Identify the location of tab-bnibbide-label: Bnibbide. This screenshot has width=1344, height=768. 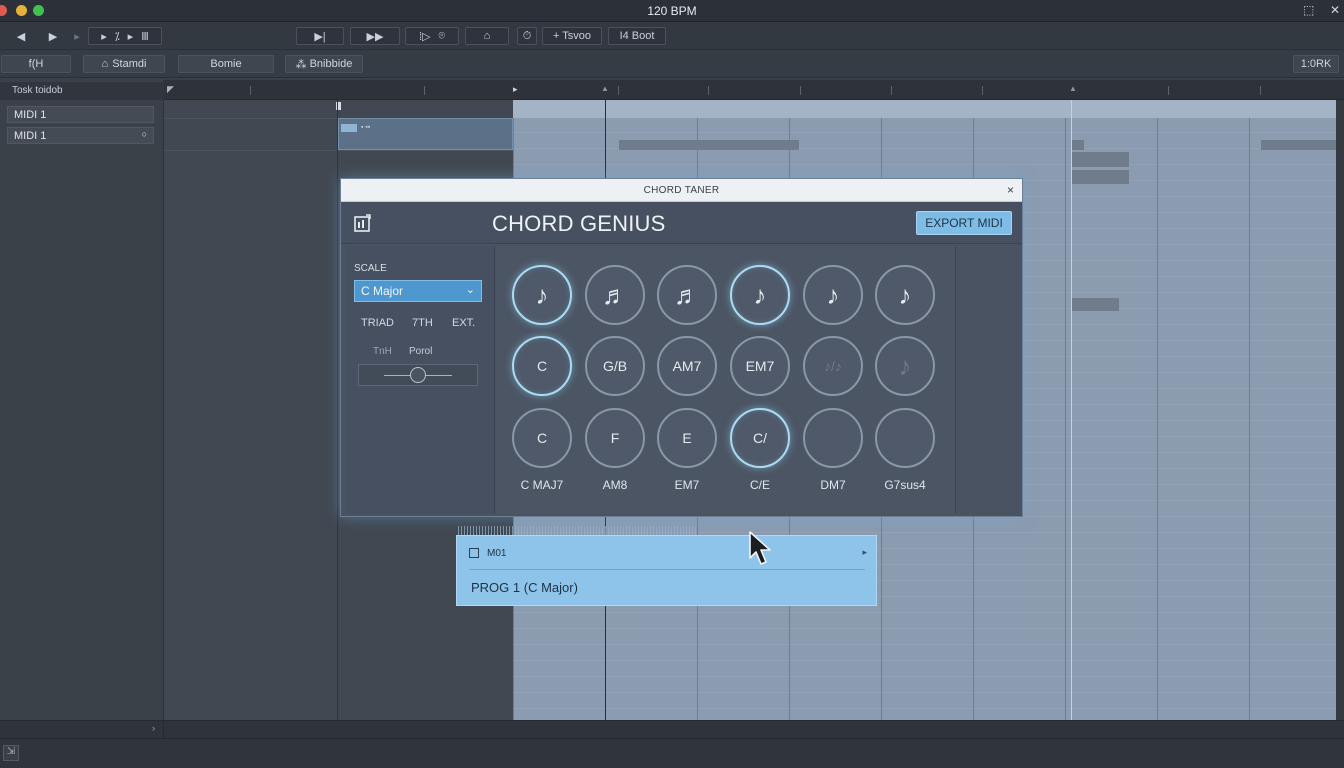
(331, 64).